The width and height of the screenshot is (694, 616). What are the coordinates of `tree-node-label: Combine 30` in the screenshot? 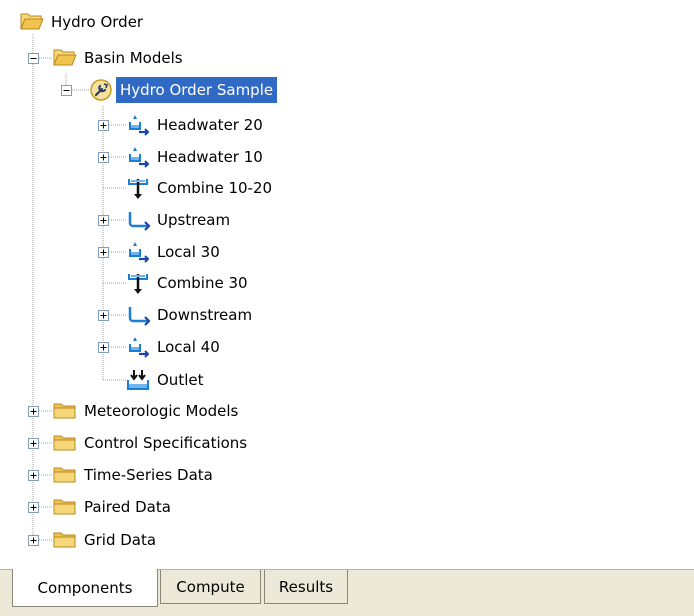 It's located at (202, 283).